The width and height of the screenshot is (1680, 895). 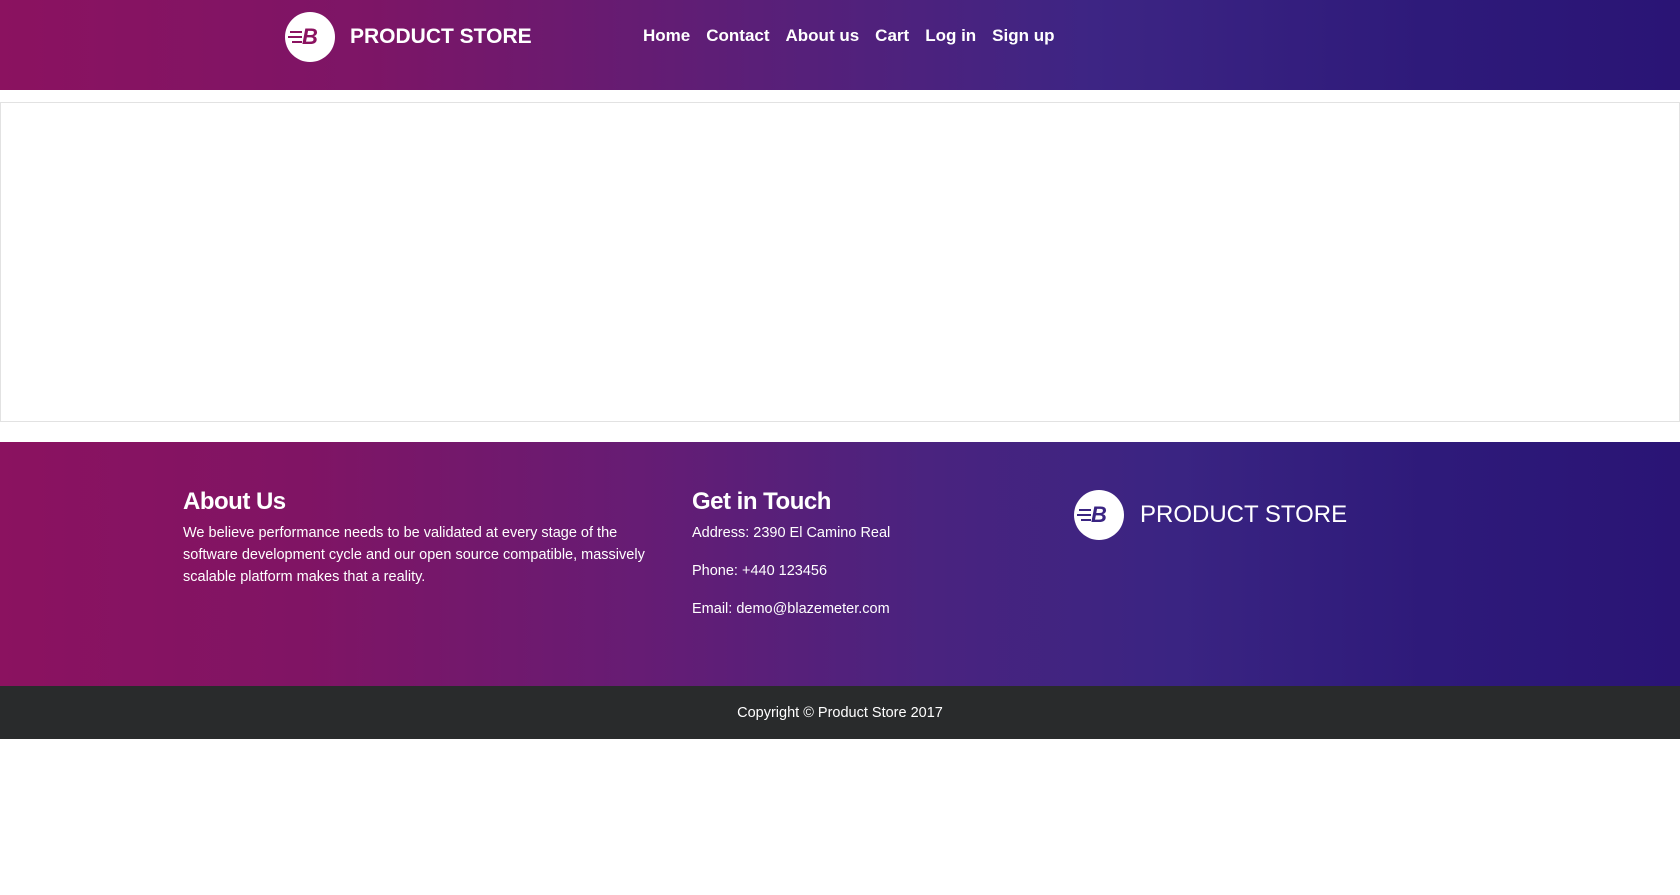 I want to click on nav-about-us-link: About us, so click(x=823, y=36).